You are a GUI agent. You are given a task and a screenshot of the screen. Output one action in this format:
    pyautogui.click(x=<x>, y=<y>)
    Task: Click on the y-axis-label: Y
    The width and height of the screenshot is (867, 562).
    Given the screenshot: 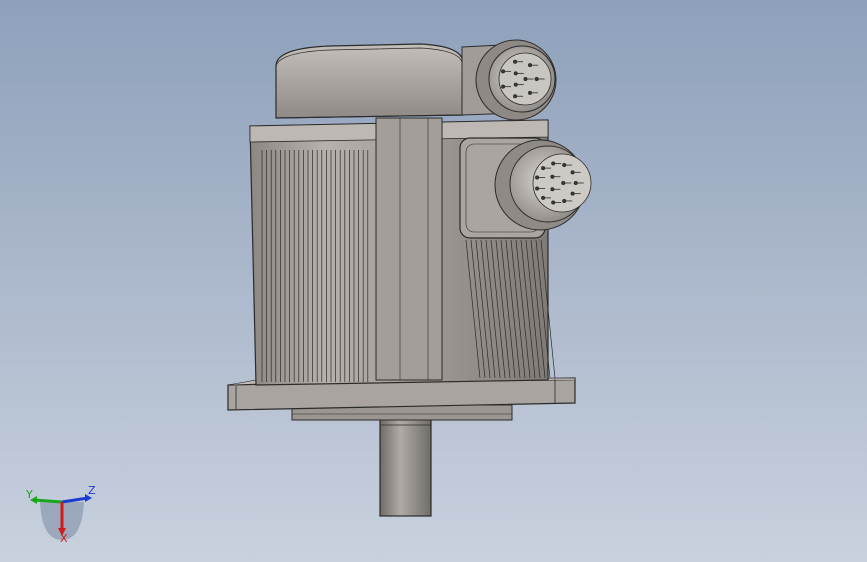 What is the action you would take?
    pyautogui.click(x=29, y=494)
    